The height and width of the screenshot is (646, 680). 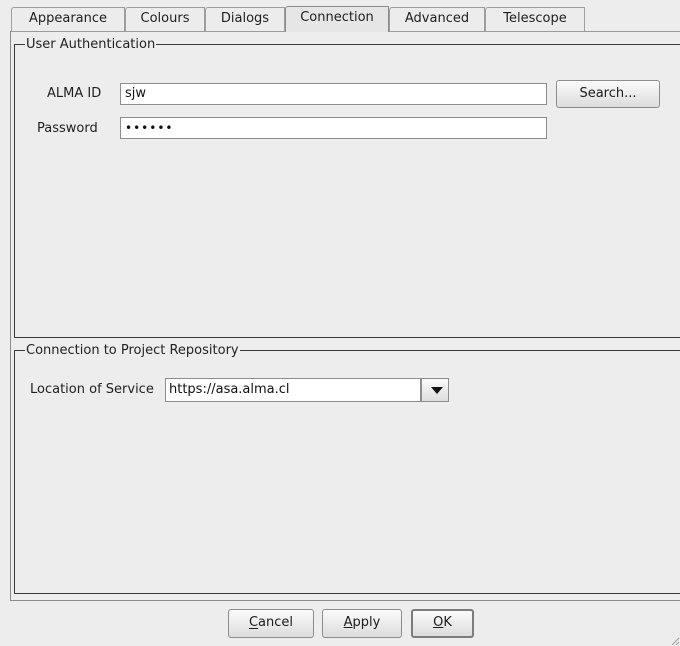 I want to click on password-label: Password, so click(x=67, y=128).